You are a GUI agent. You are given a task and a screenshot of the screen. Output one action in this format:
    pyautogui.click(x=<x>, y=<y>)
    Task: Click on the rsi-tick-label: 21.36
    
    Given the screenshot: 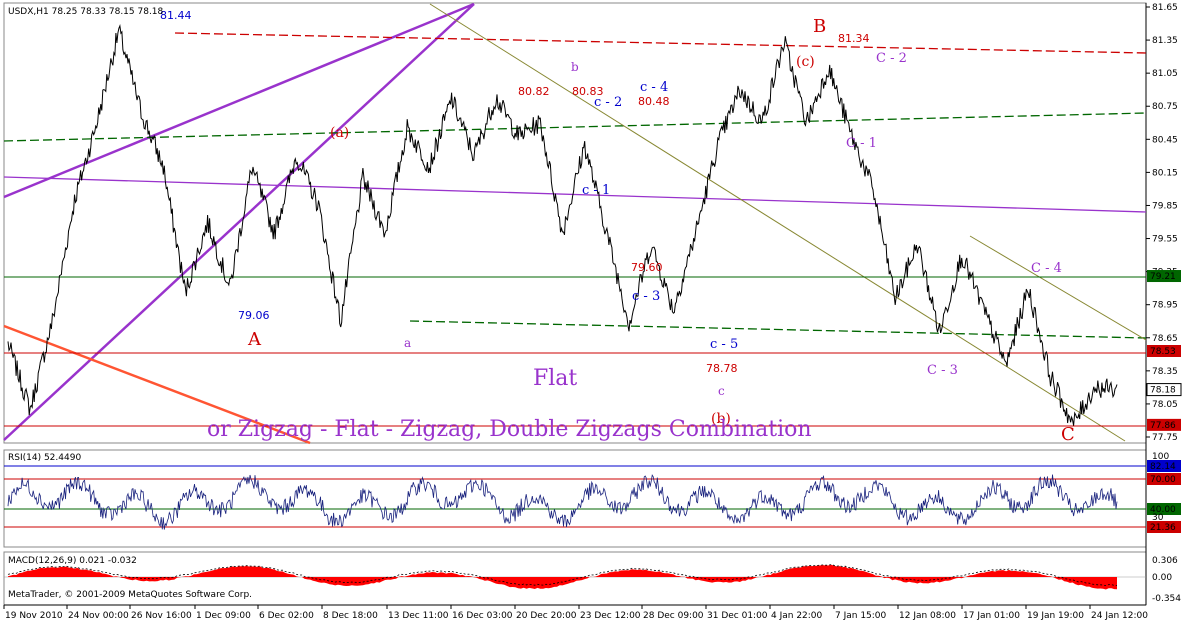 What is the action you would take?
    pyautogui.click(x=1163, y=528)
    